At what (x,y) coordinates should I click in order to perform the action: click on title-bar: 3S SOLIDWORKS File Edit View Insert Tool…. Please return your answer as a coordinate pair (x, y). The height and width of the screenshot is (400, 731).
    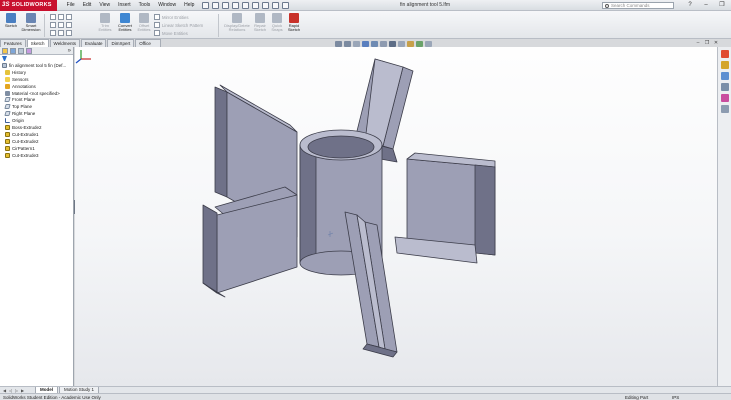
    Looking at the image, I should click on (365, 5).